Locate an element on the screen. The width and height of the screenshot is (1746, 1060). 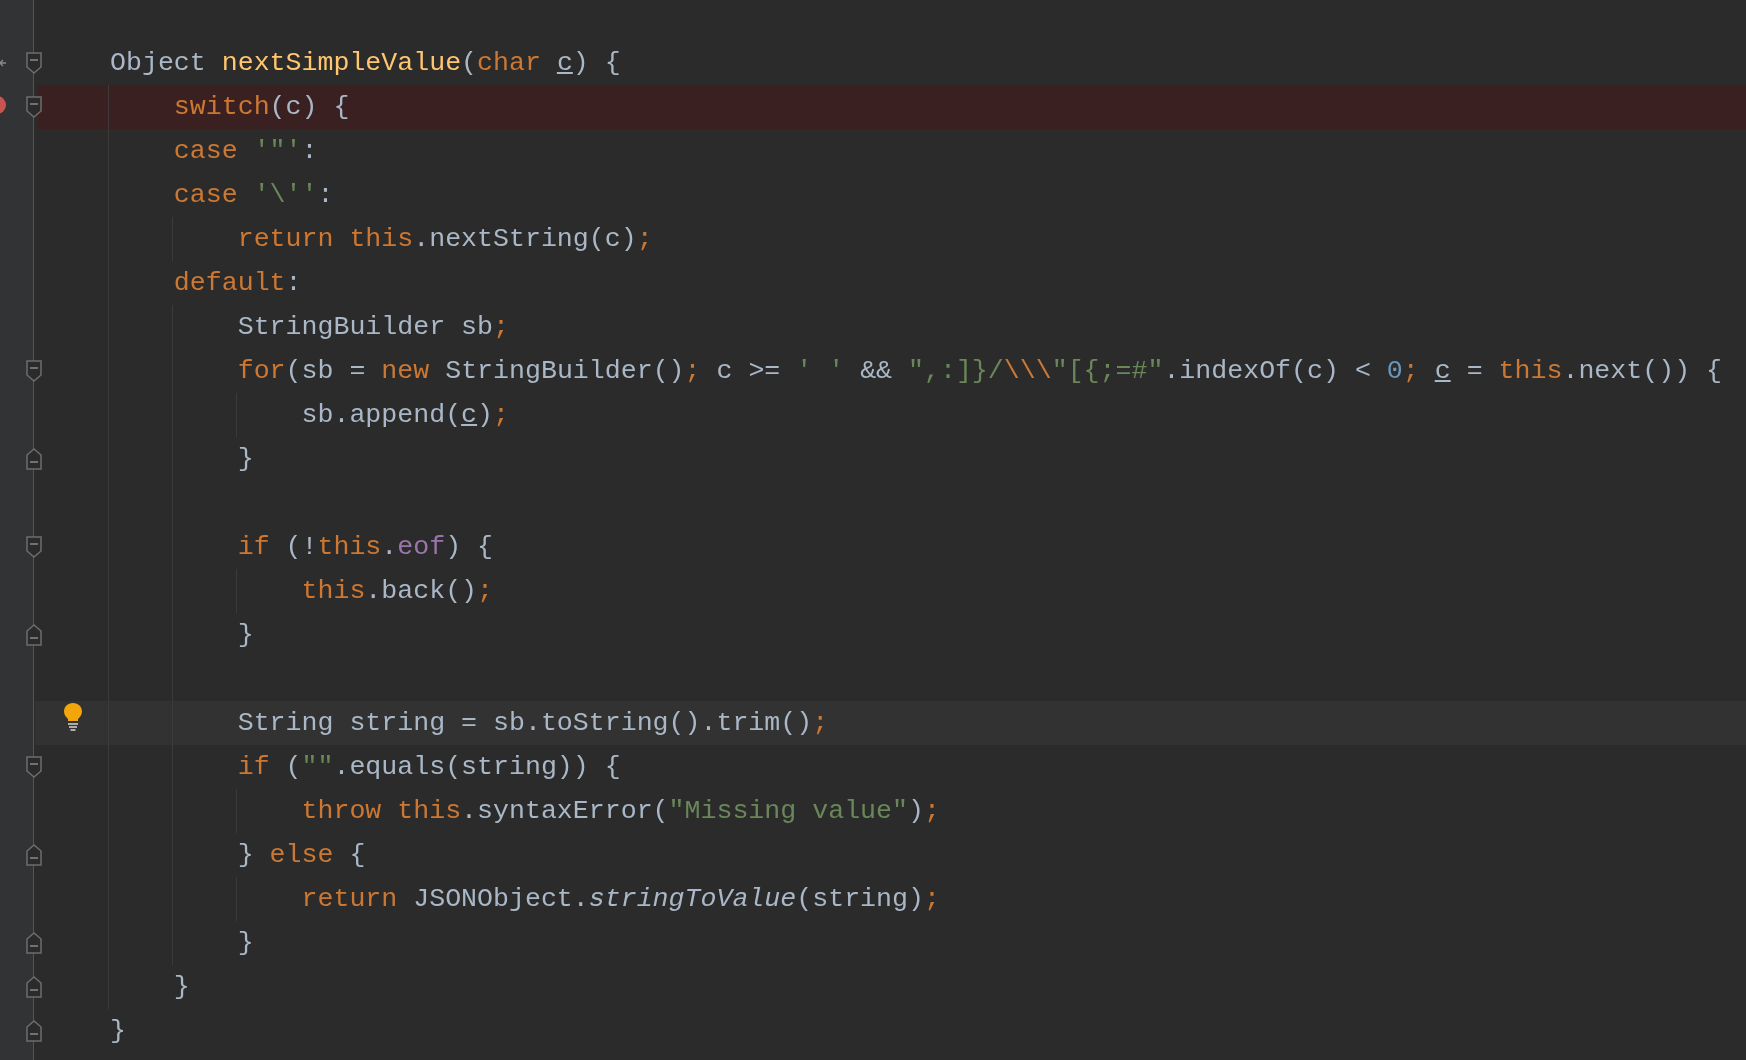
lightbulb-icon is located at coordinates (73, 717).